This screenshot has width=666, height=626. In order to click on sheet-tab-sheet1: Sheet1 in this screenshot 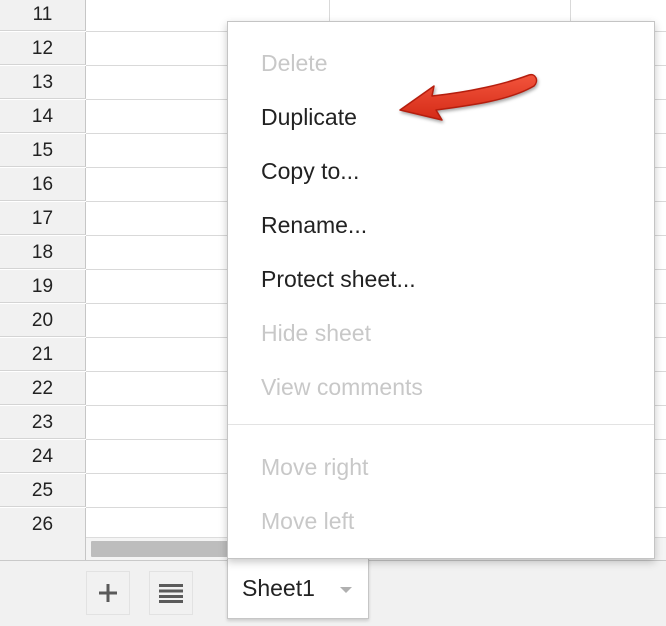, I will do `click(298, 588)`.